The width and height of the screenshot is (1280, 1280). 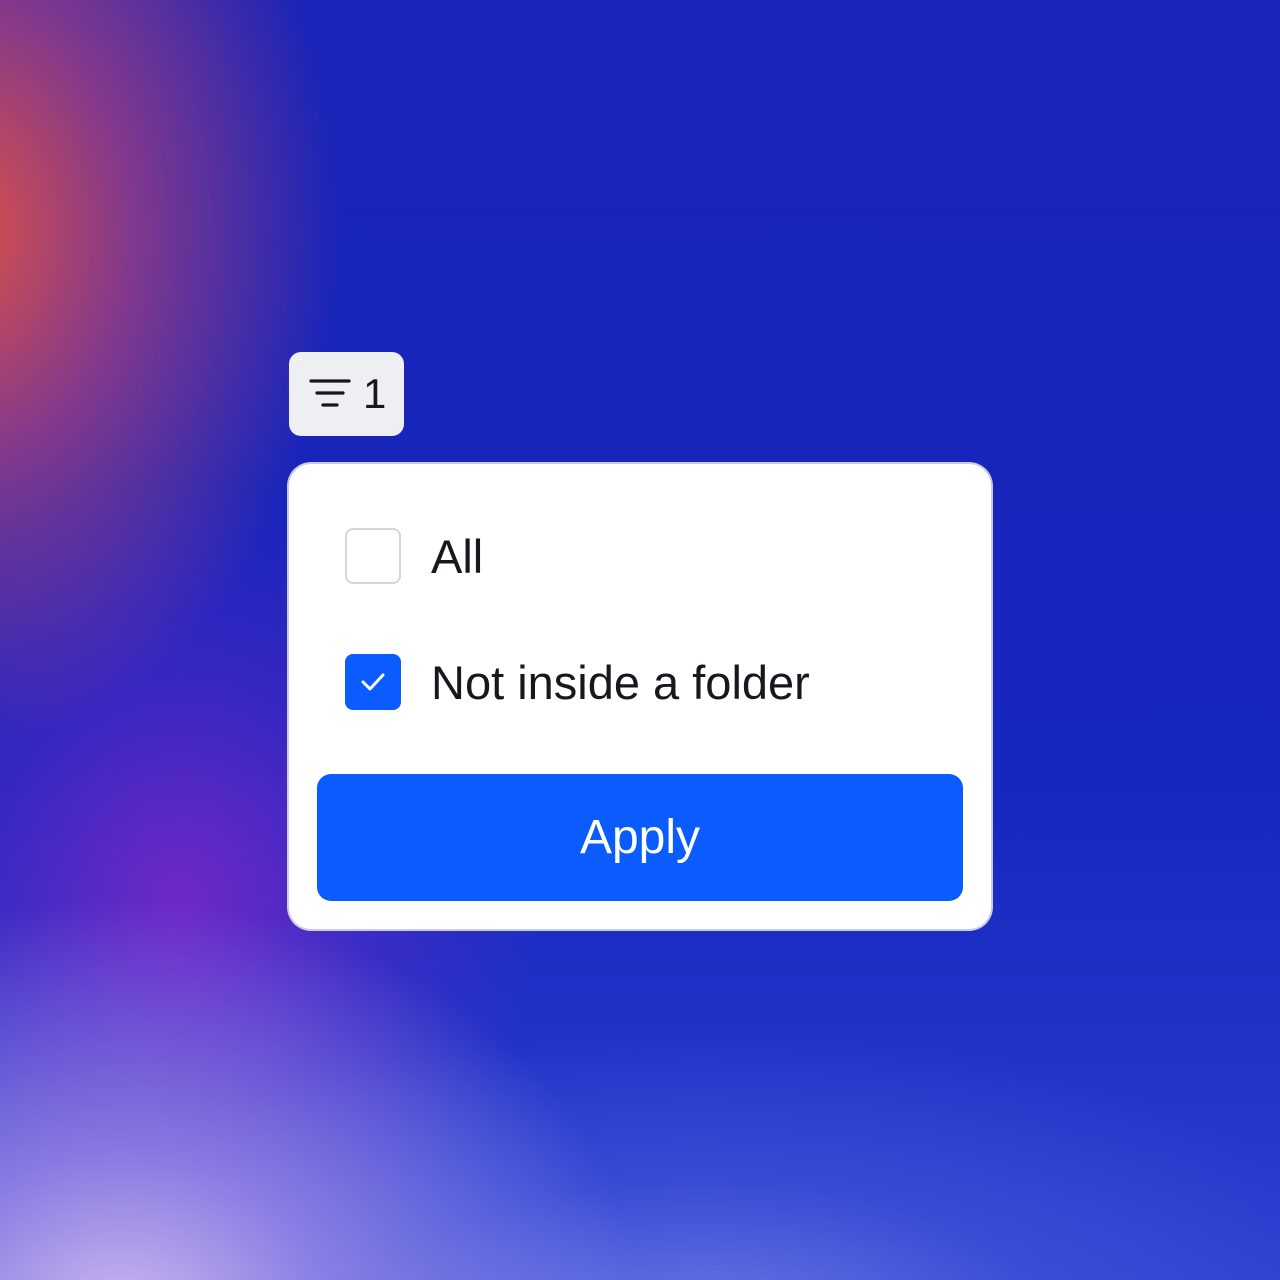 I want to click on filter-option-all: All, so click(x=414, y=556).